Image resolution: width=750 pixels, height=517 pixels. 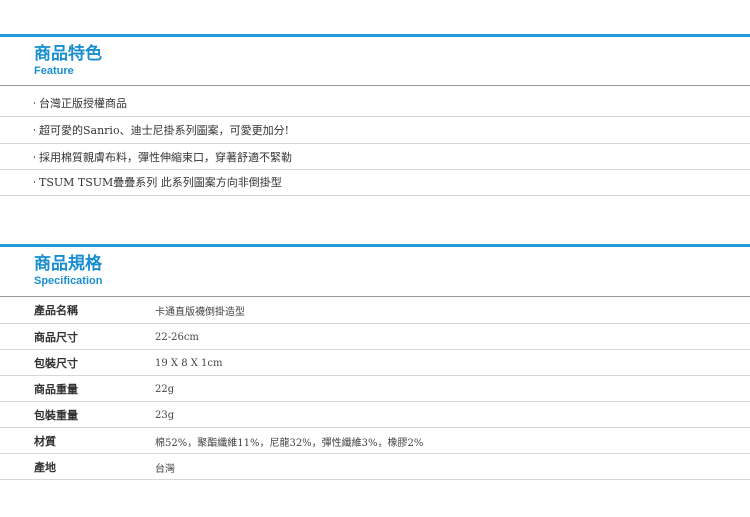 I want to click on feature-top-bar, so click(x=375, y=35).